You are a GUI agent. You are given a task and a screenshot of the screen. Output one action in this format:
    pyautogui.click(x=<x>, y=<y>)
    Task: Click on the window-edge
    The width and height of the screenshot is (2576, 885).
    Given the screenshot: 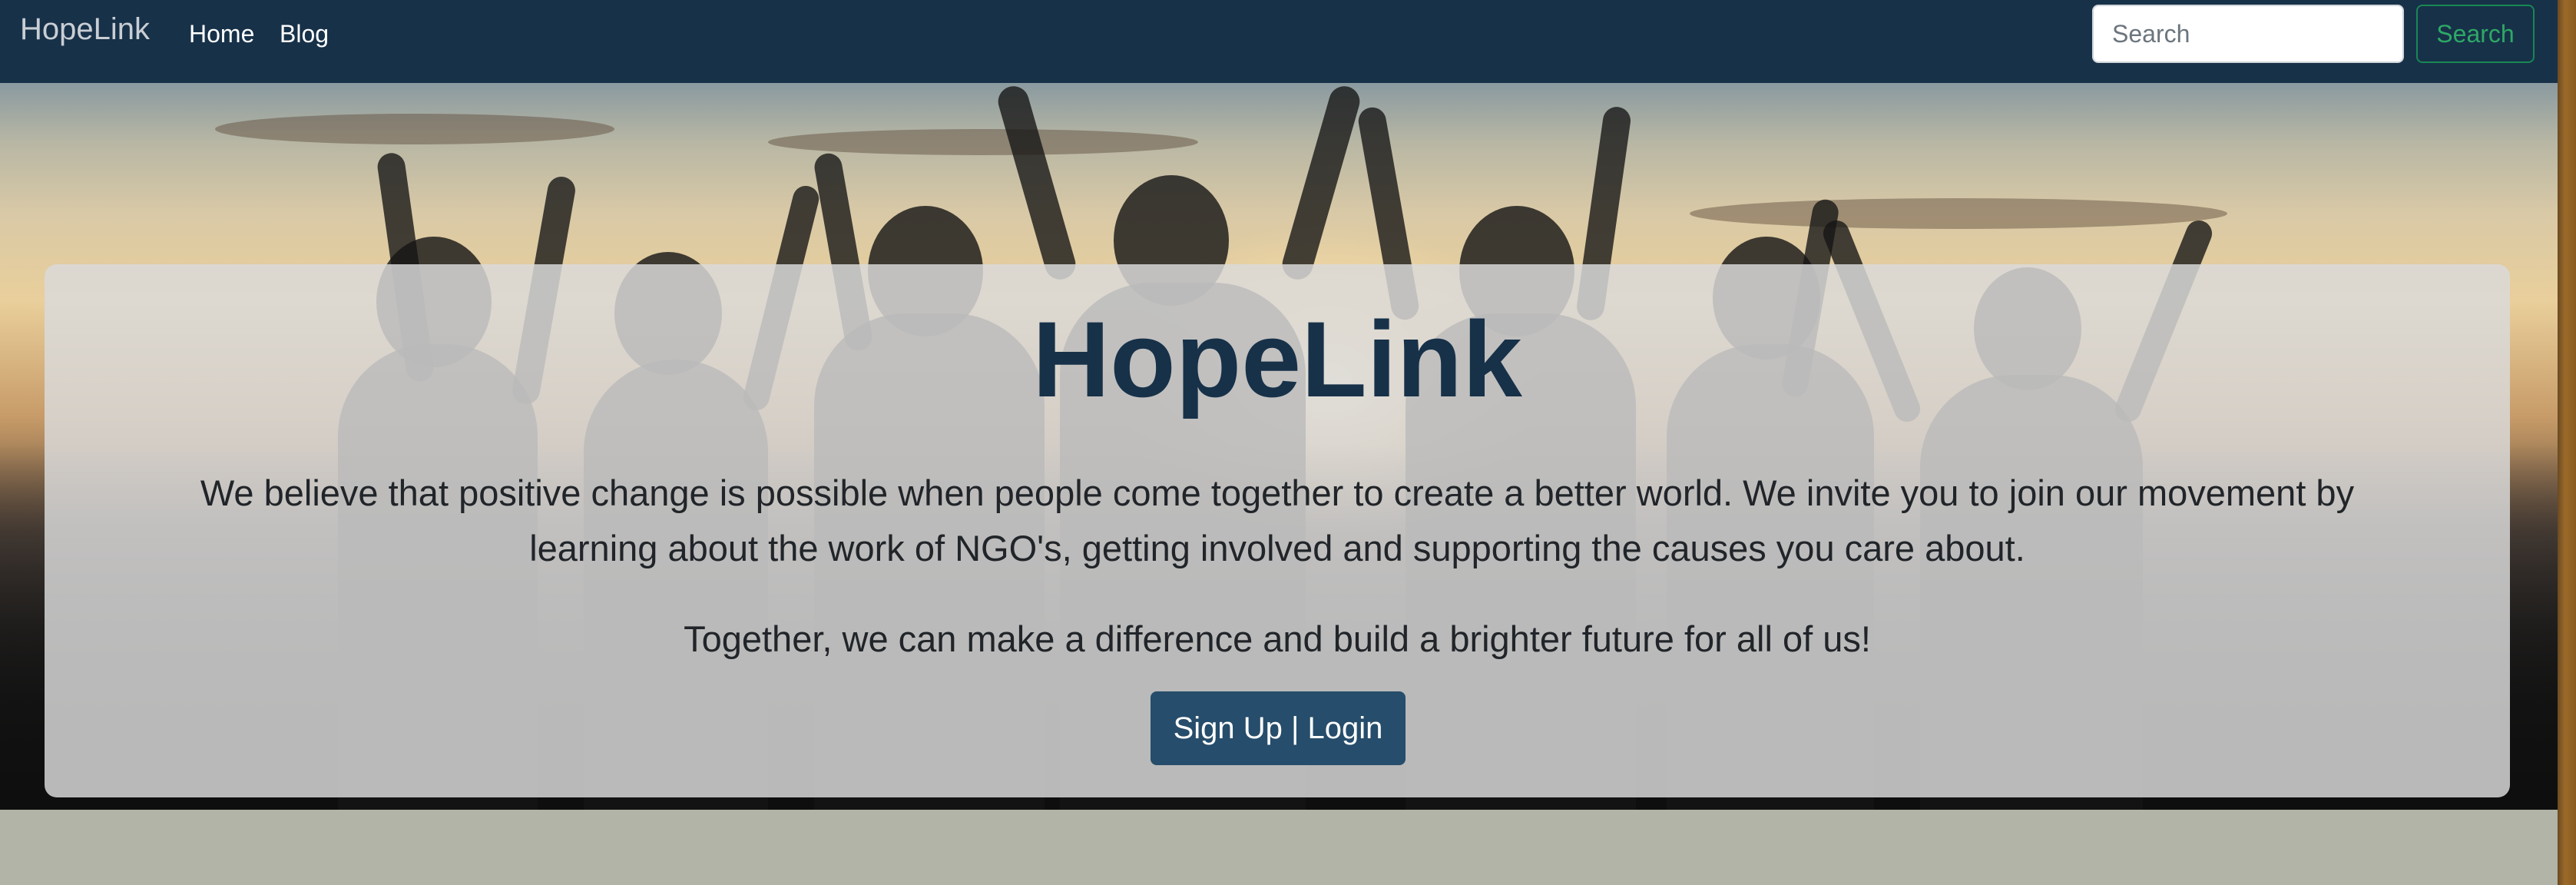 What is the action you would take?
    pyautogui.click(x=2567, y=442)
    